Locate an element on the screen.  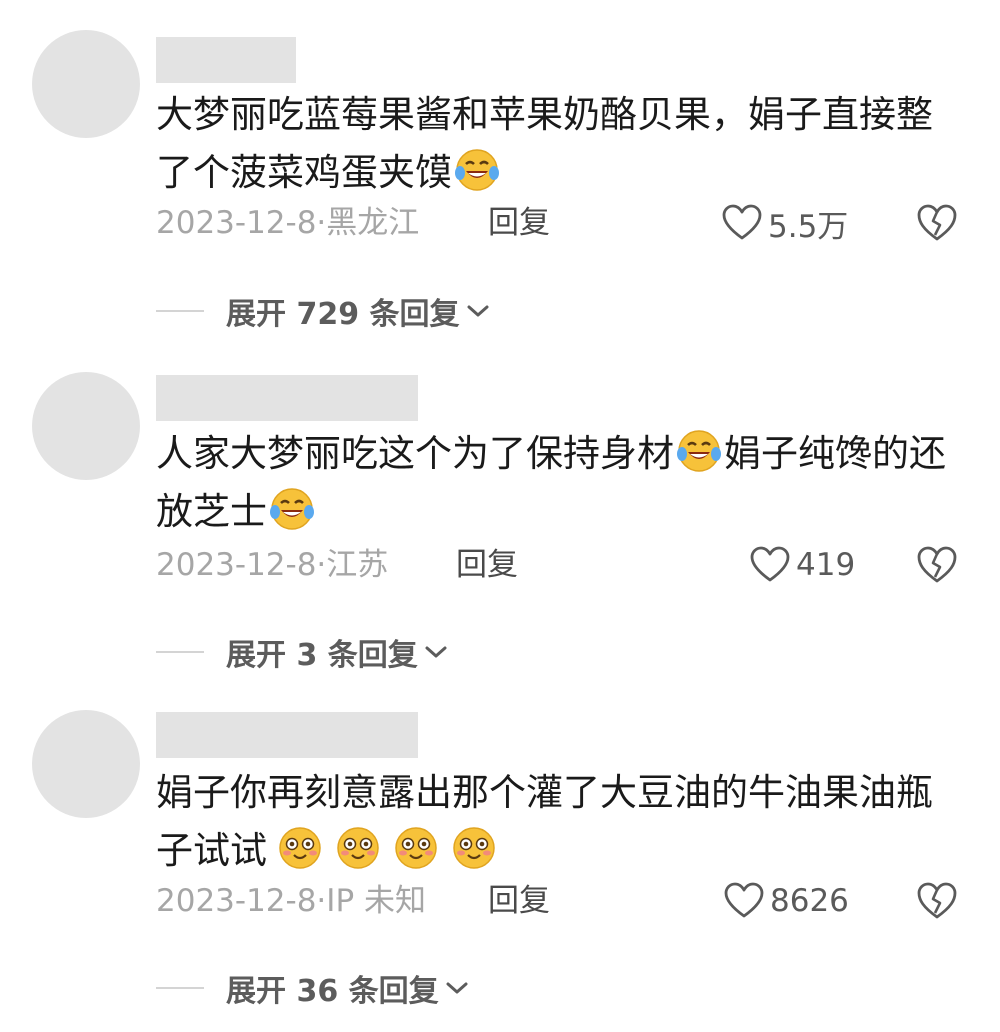
chevron-down-icon is located at coordinates (457, 988).